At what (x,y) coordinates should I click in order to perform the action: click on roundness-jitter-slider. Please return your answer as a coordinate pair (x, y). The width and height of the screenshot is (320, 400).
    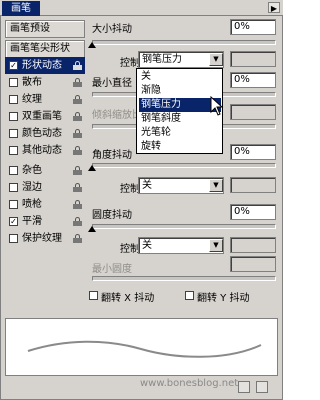
    Looking at the image, I should click on (184, 226).